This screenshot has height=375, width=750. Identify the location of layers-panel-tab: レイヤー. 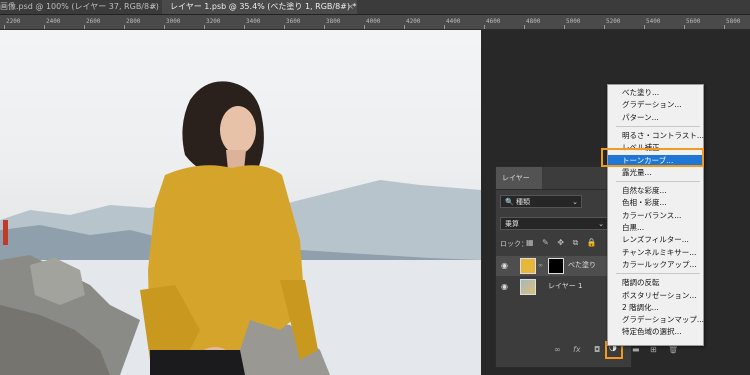
(519, 178).